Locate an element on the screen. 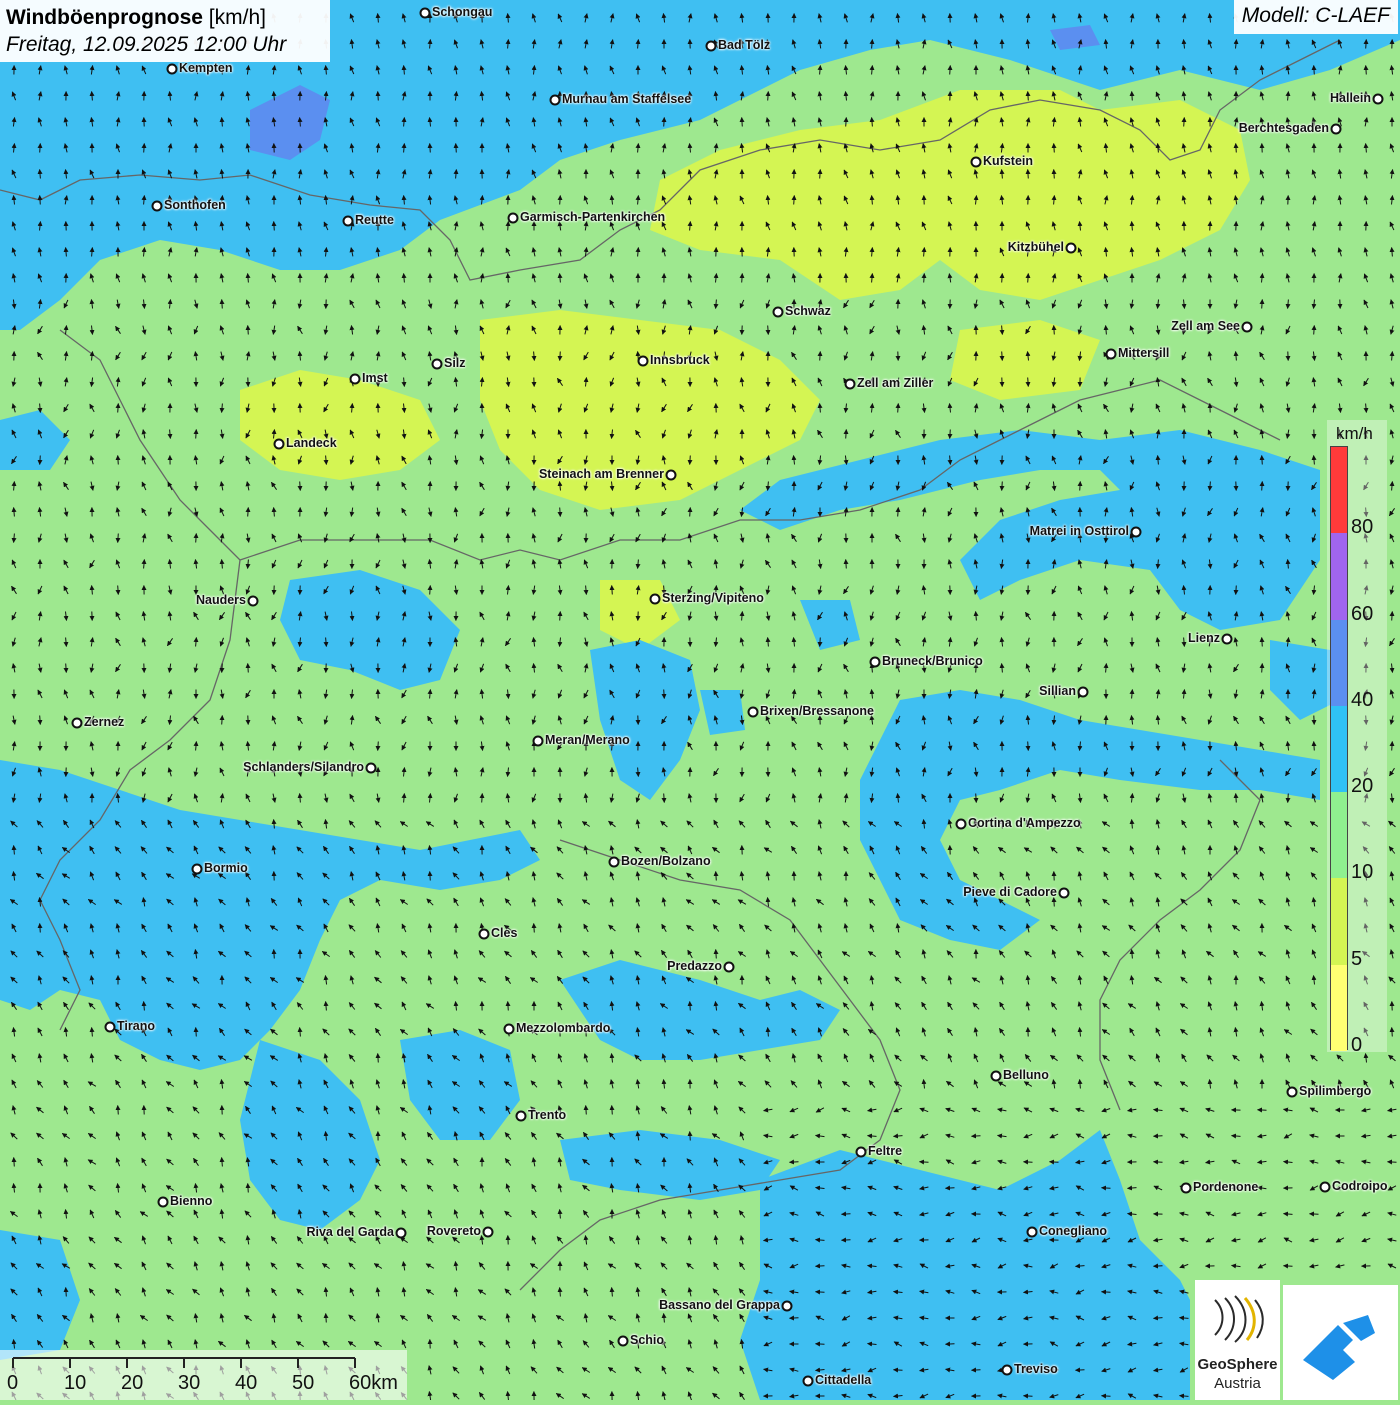 This screenshot has width=1400, height=1405. city-label: Rovereto is located at coordinates (454, 1231).